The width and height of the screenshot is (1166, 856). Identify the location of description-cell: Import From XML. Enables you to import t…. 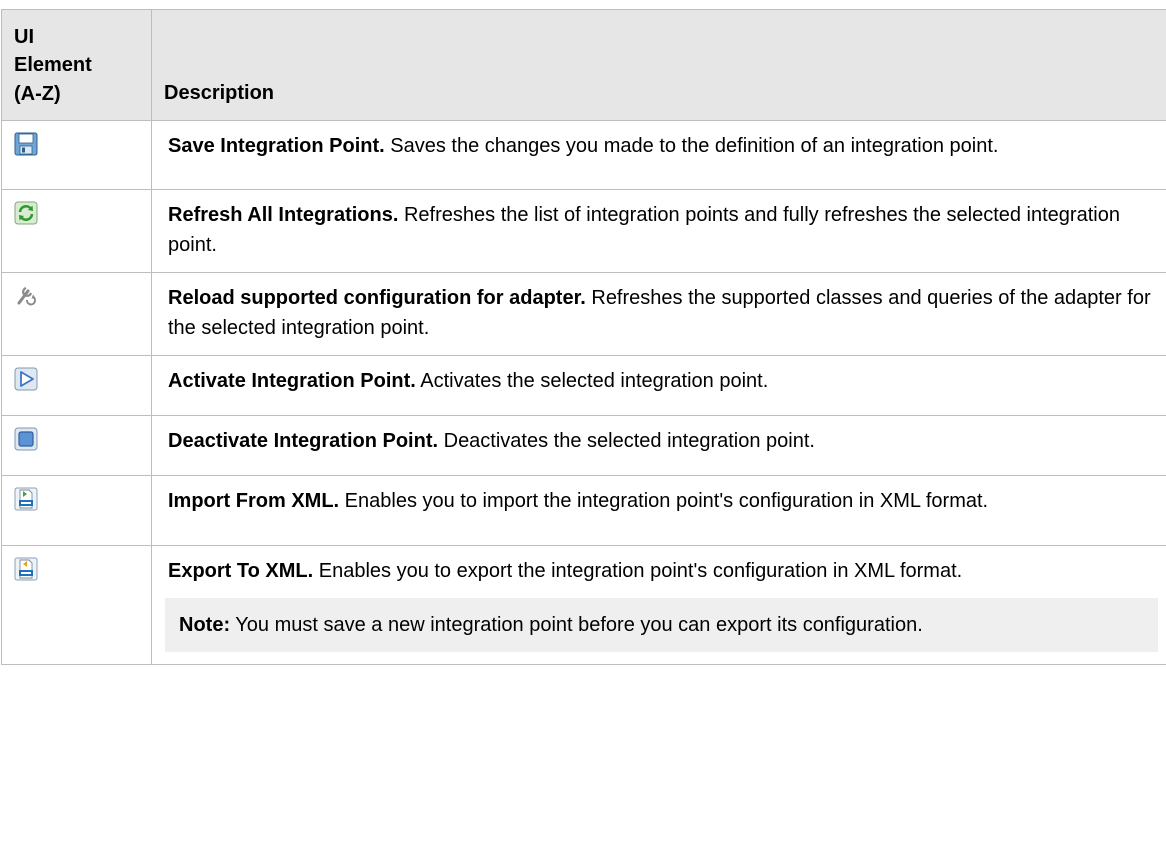
(658, 510).